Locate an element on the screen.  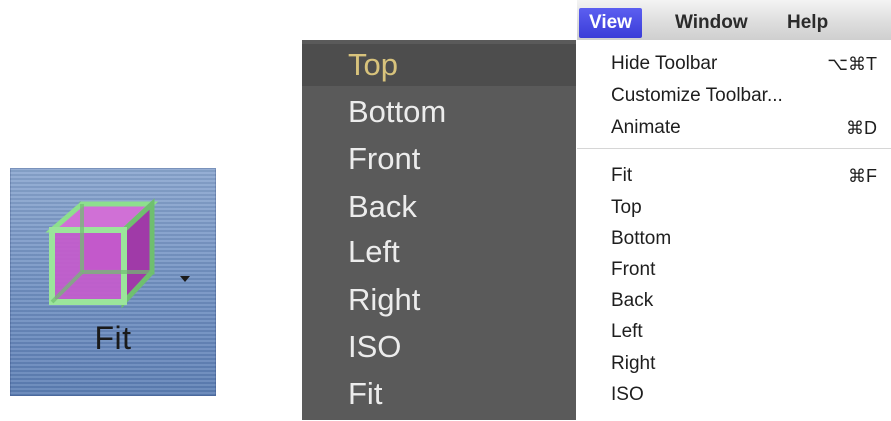
menu-item-back: Back is located at coordinates (632, 301).